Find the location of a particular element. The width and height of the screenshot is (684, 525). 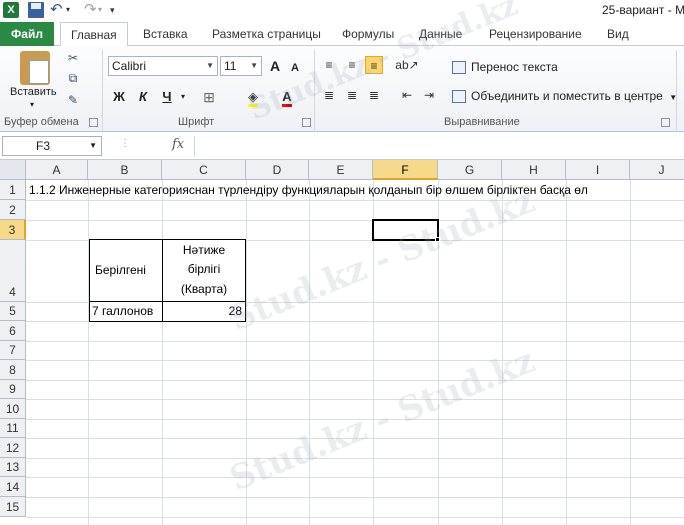

column-header-h: H is located at coordinates (534, 170).